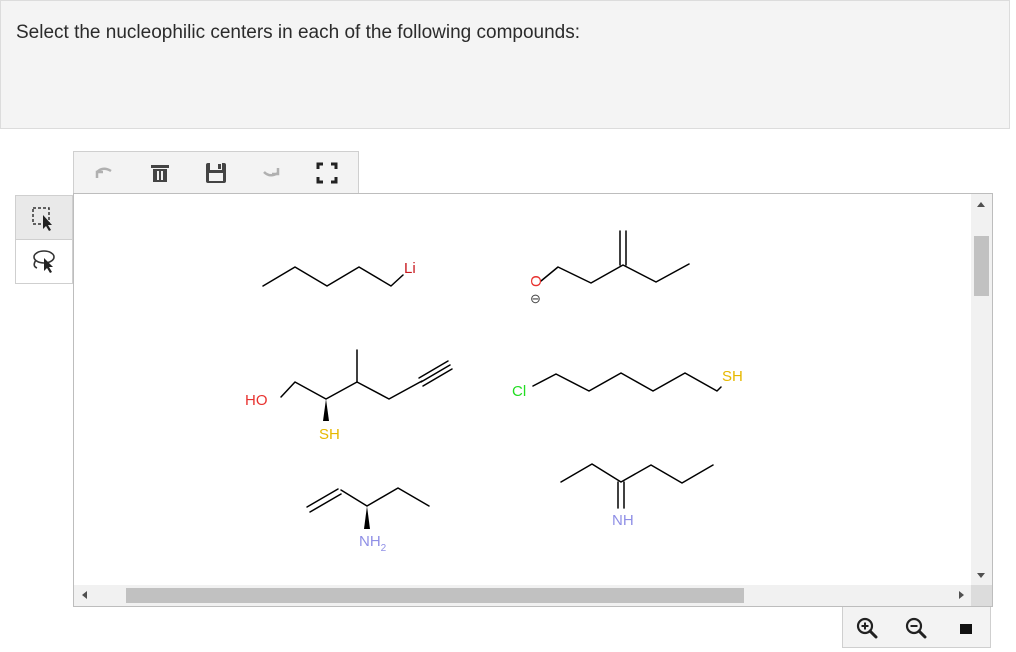  I want to click on scroll-up-icon, so click(981, 204).